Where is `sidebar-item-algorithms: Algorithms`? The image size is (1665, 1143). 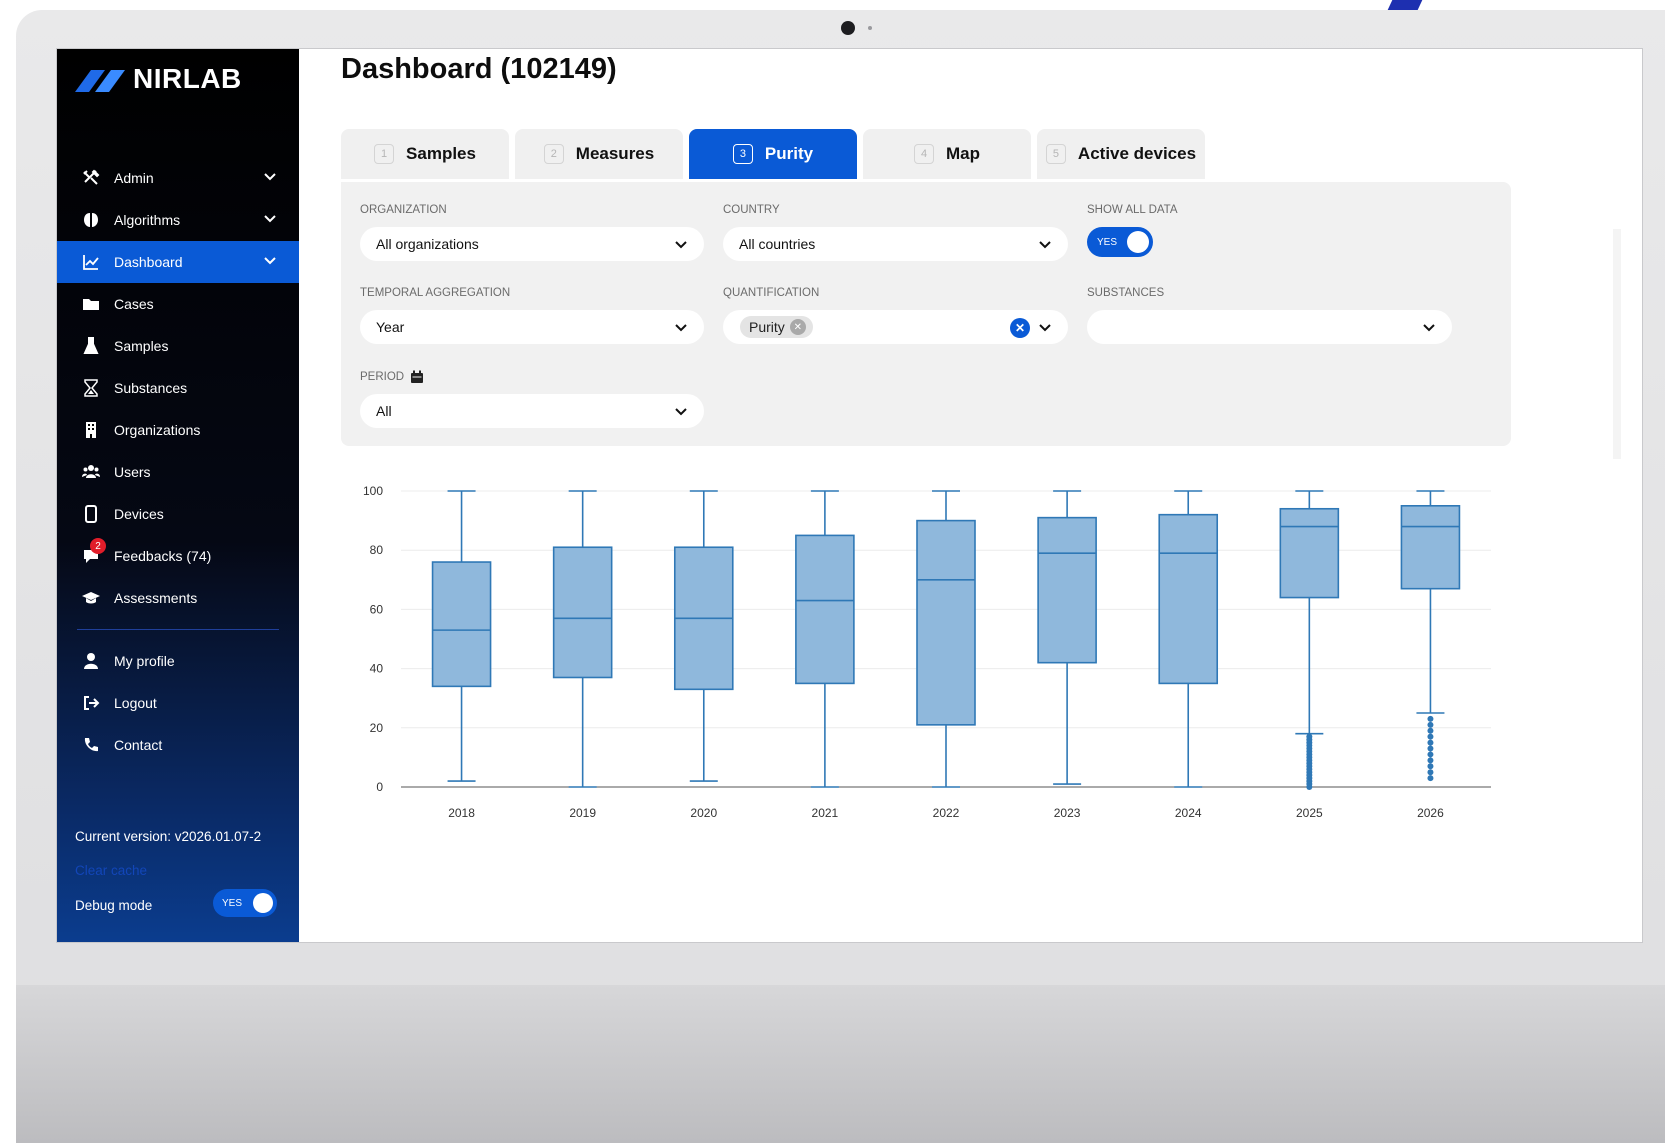
sidebar-item-algorithms: Algorithms is located at coordinates (178, 220).